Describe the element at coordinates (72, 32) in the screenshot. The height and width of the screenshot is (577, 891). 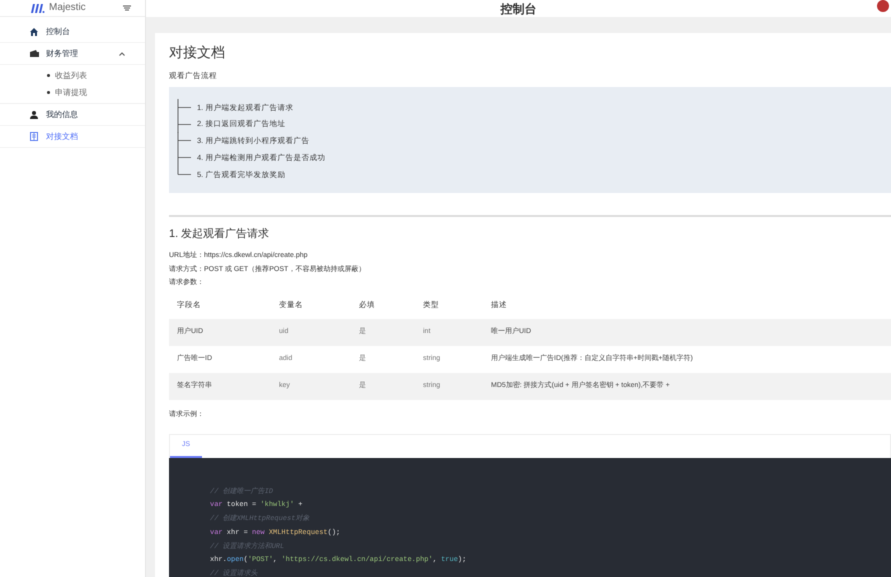
I see `sidebar-item: 控制台` at that location.